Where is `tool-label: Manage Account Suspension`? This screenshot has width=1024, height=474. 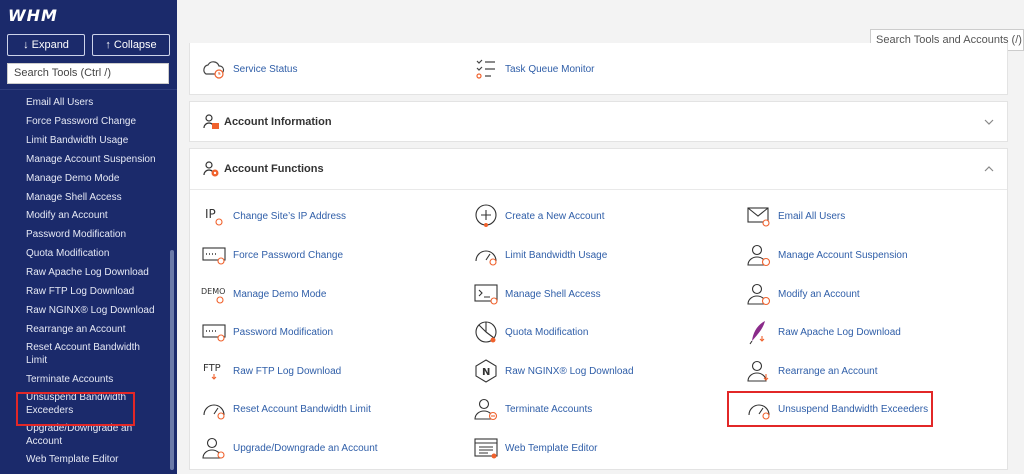
tool-label: Manage Account Suspension is located at coordinates (843, 255).